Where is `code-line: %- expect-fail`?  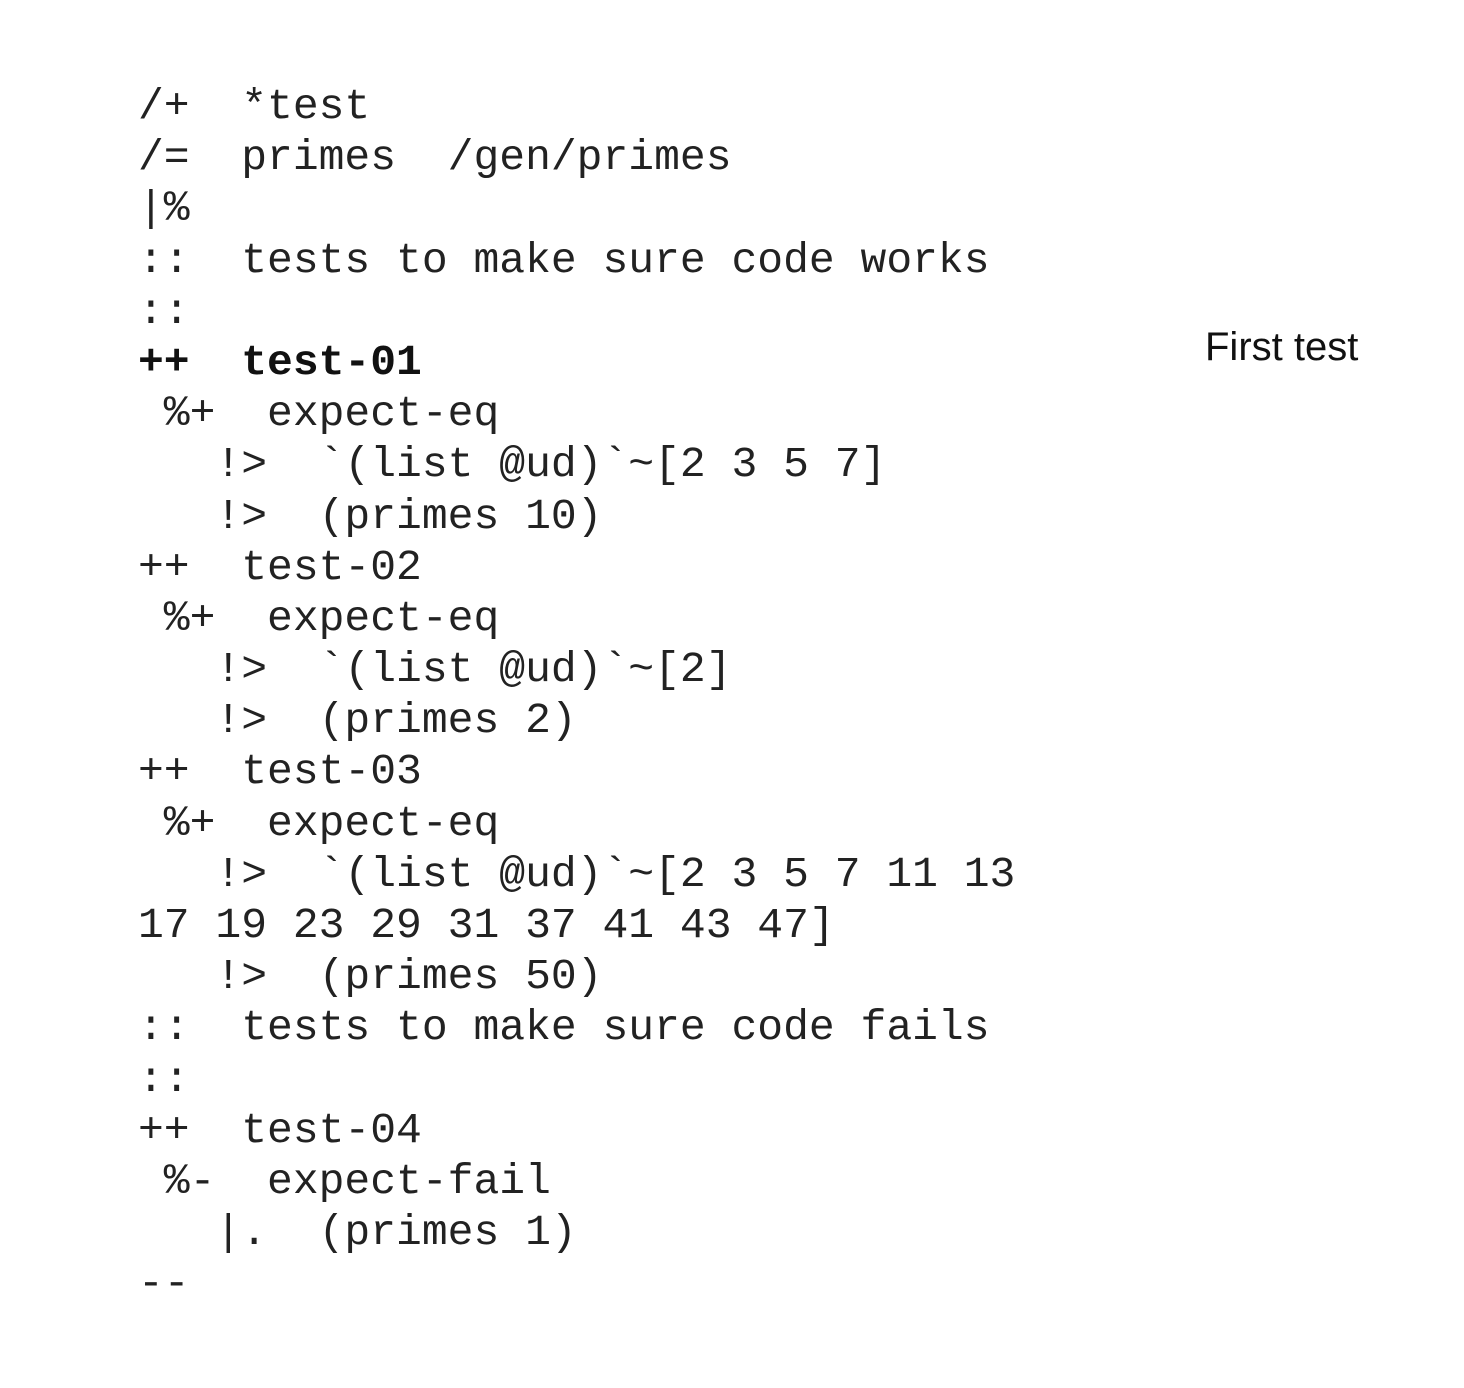
code-line: %- expect-fail is located at coordinates (344, 1181).